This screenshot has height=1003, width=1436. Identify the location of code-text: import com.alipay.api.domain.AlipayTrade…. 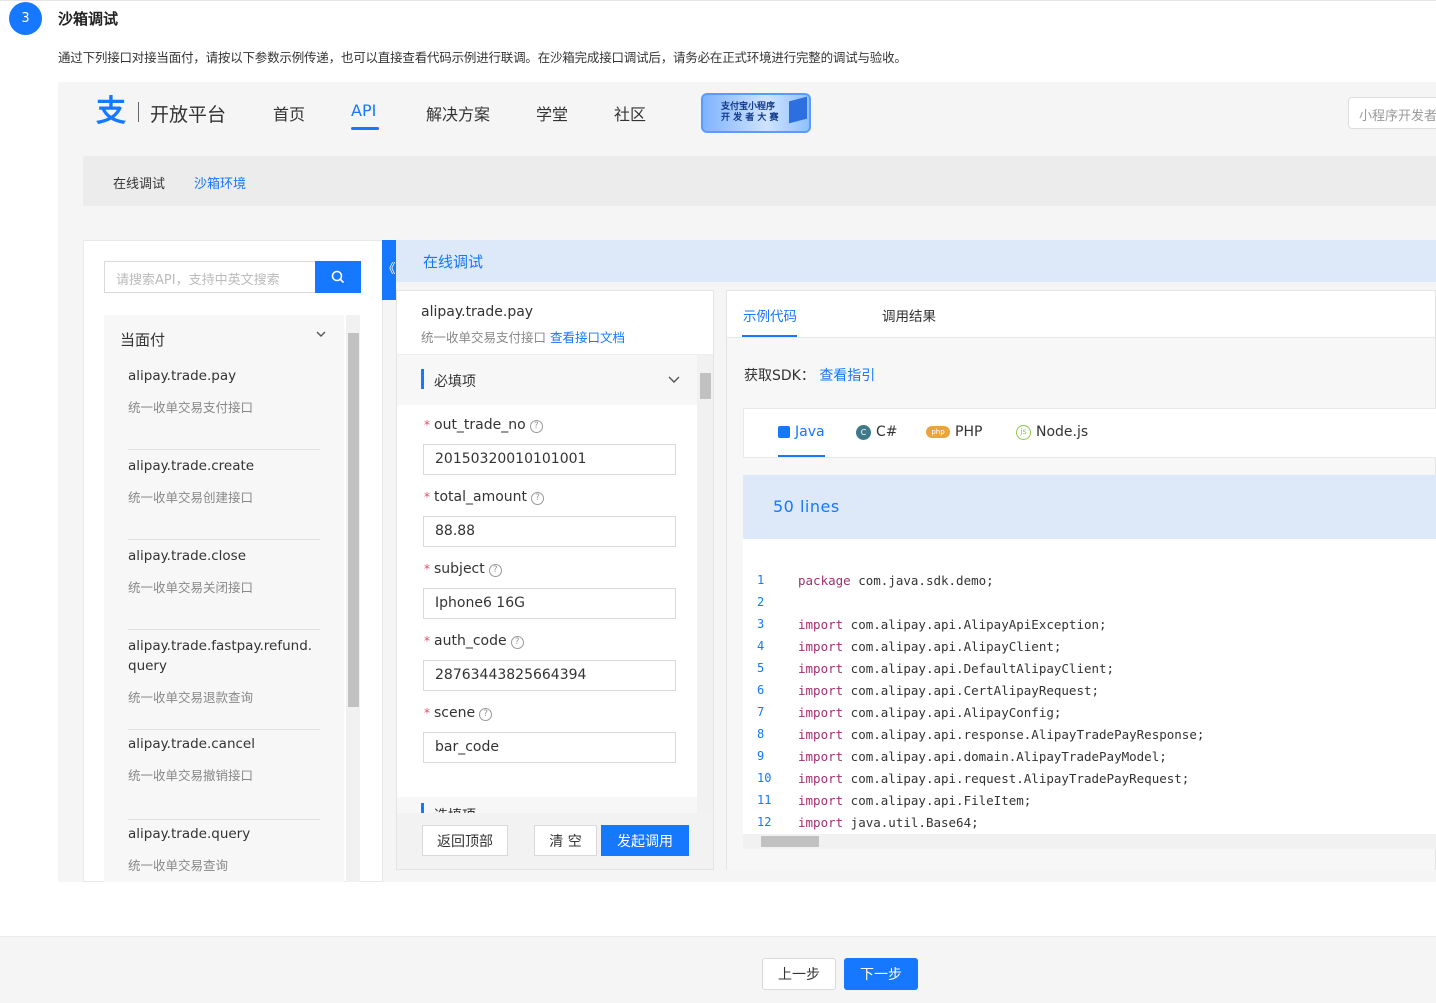
(982, 756).